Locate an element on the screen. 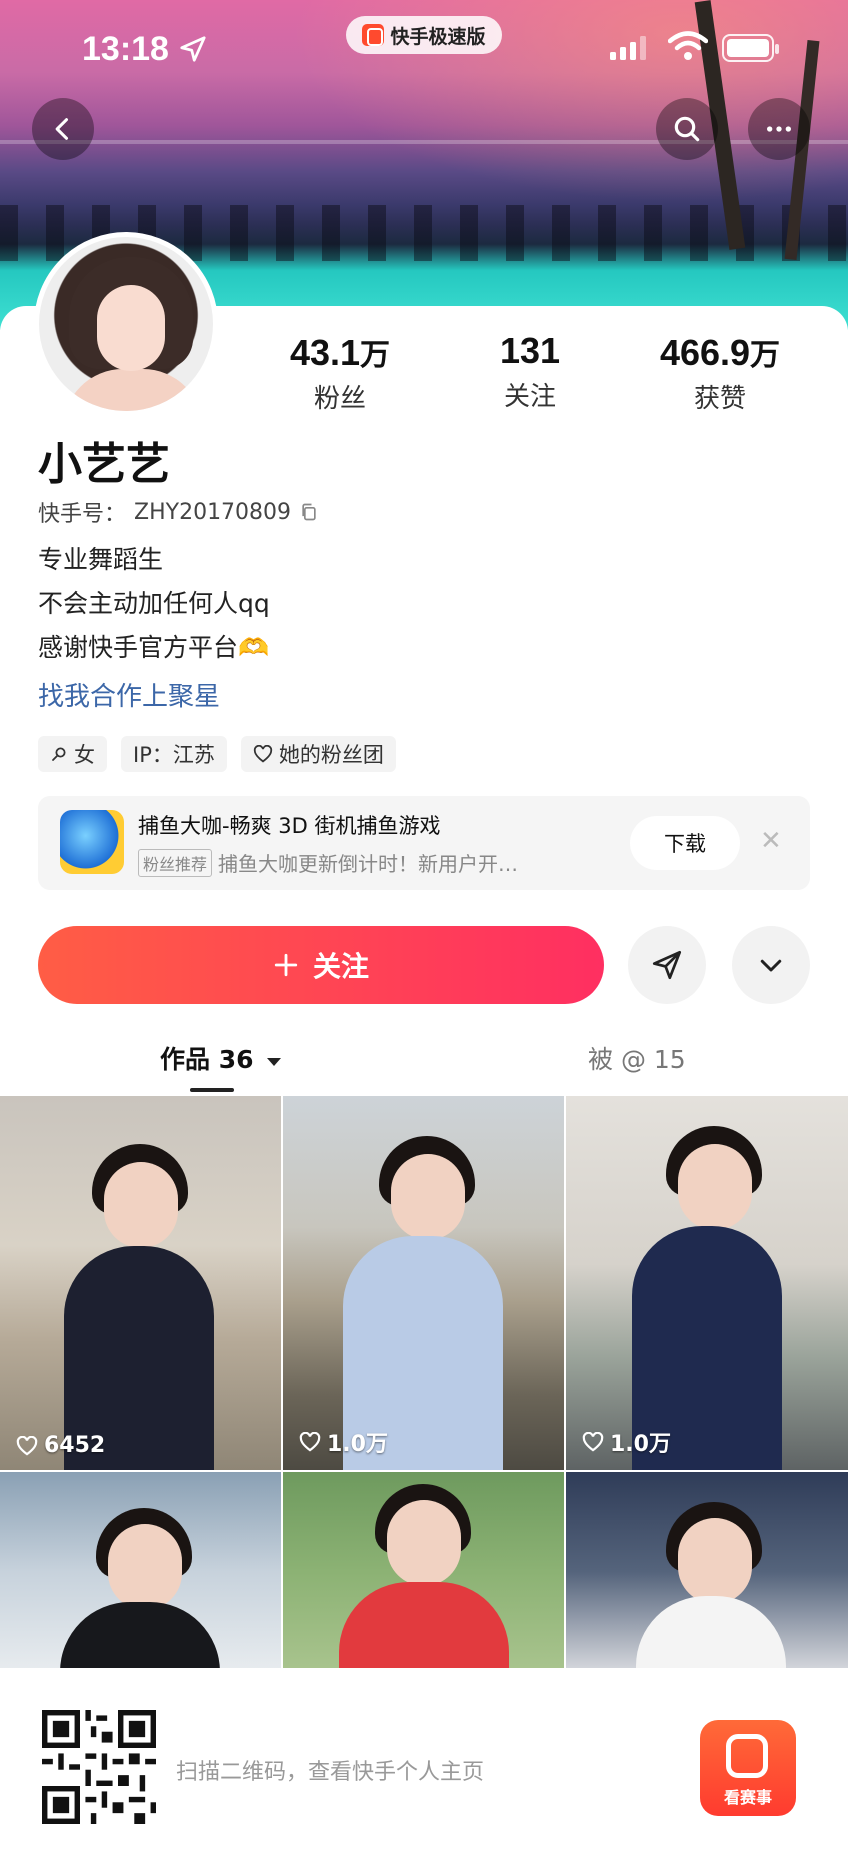 This screenshot has height=1868, width=848. qr-code is located at coordinates (99, 1767).